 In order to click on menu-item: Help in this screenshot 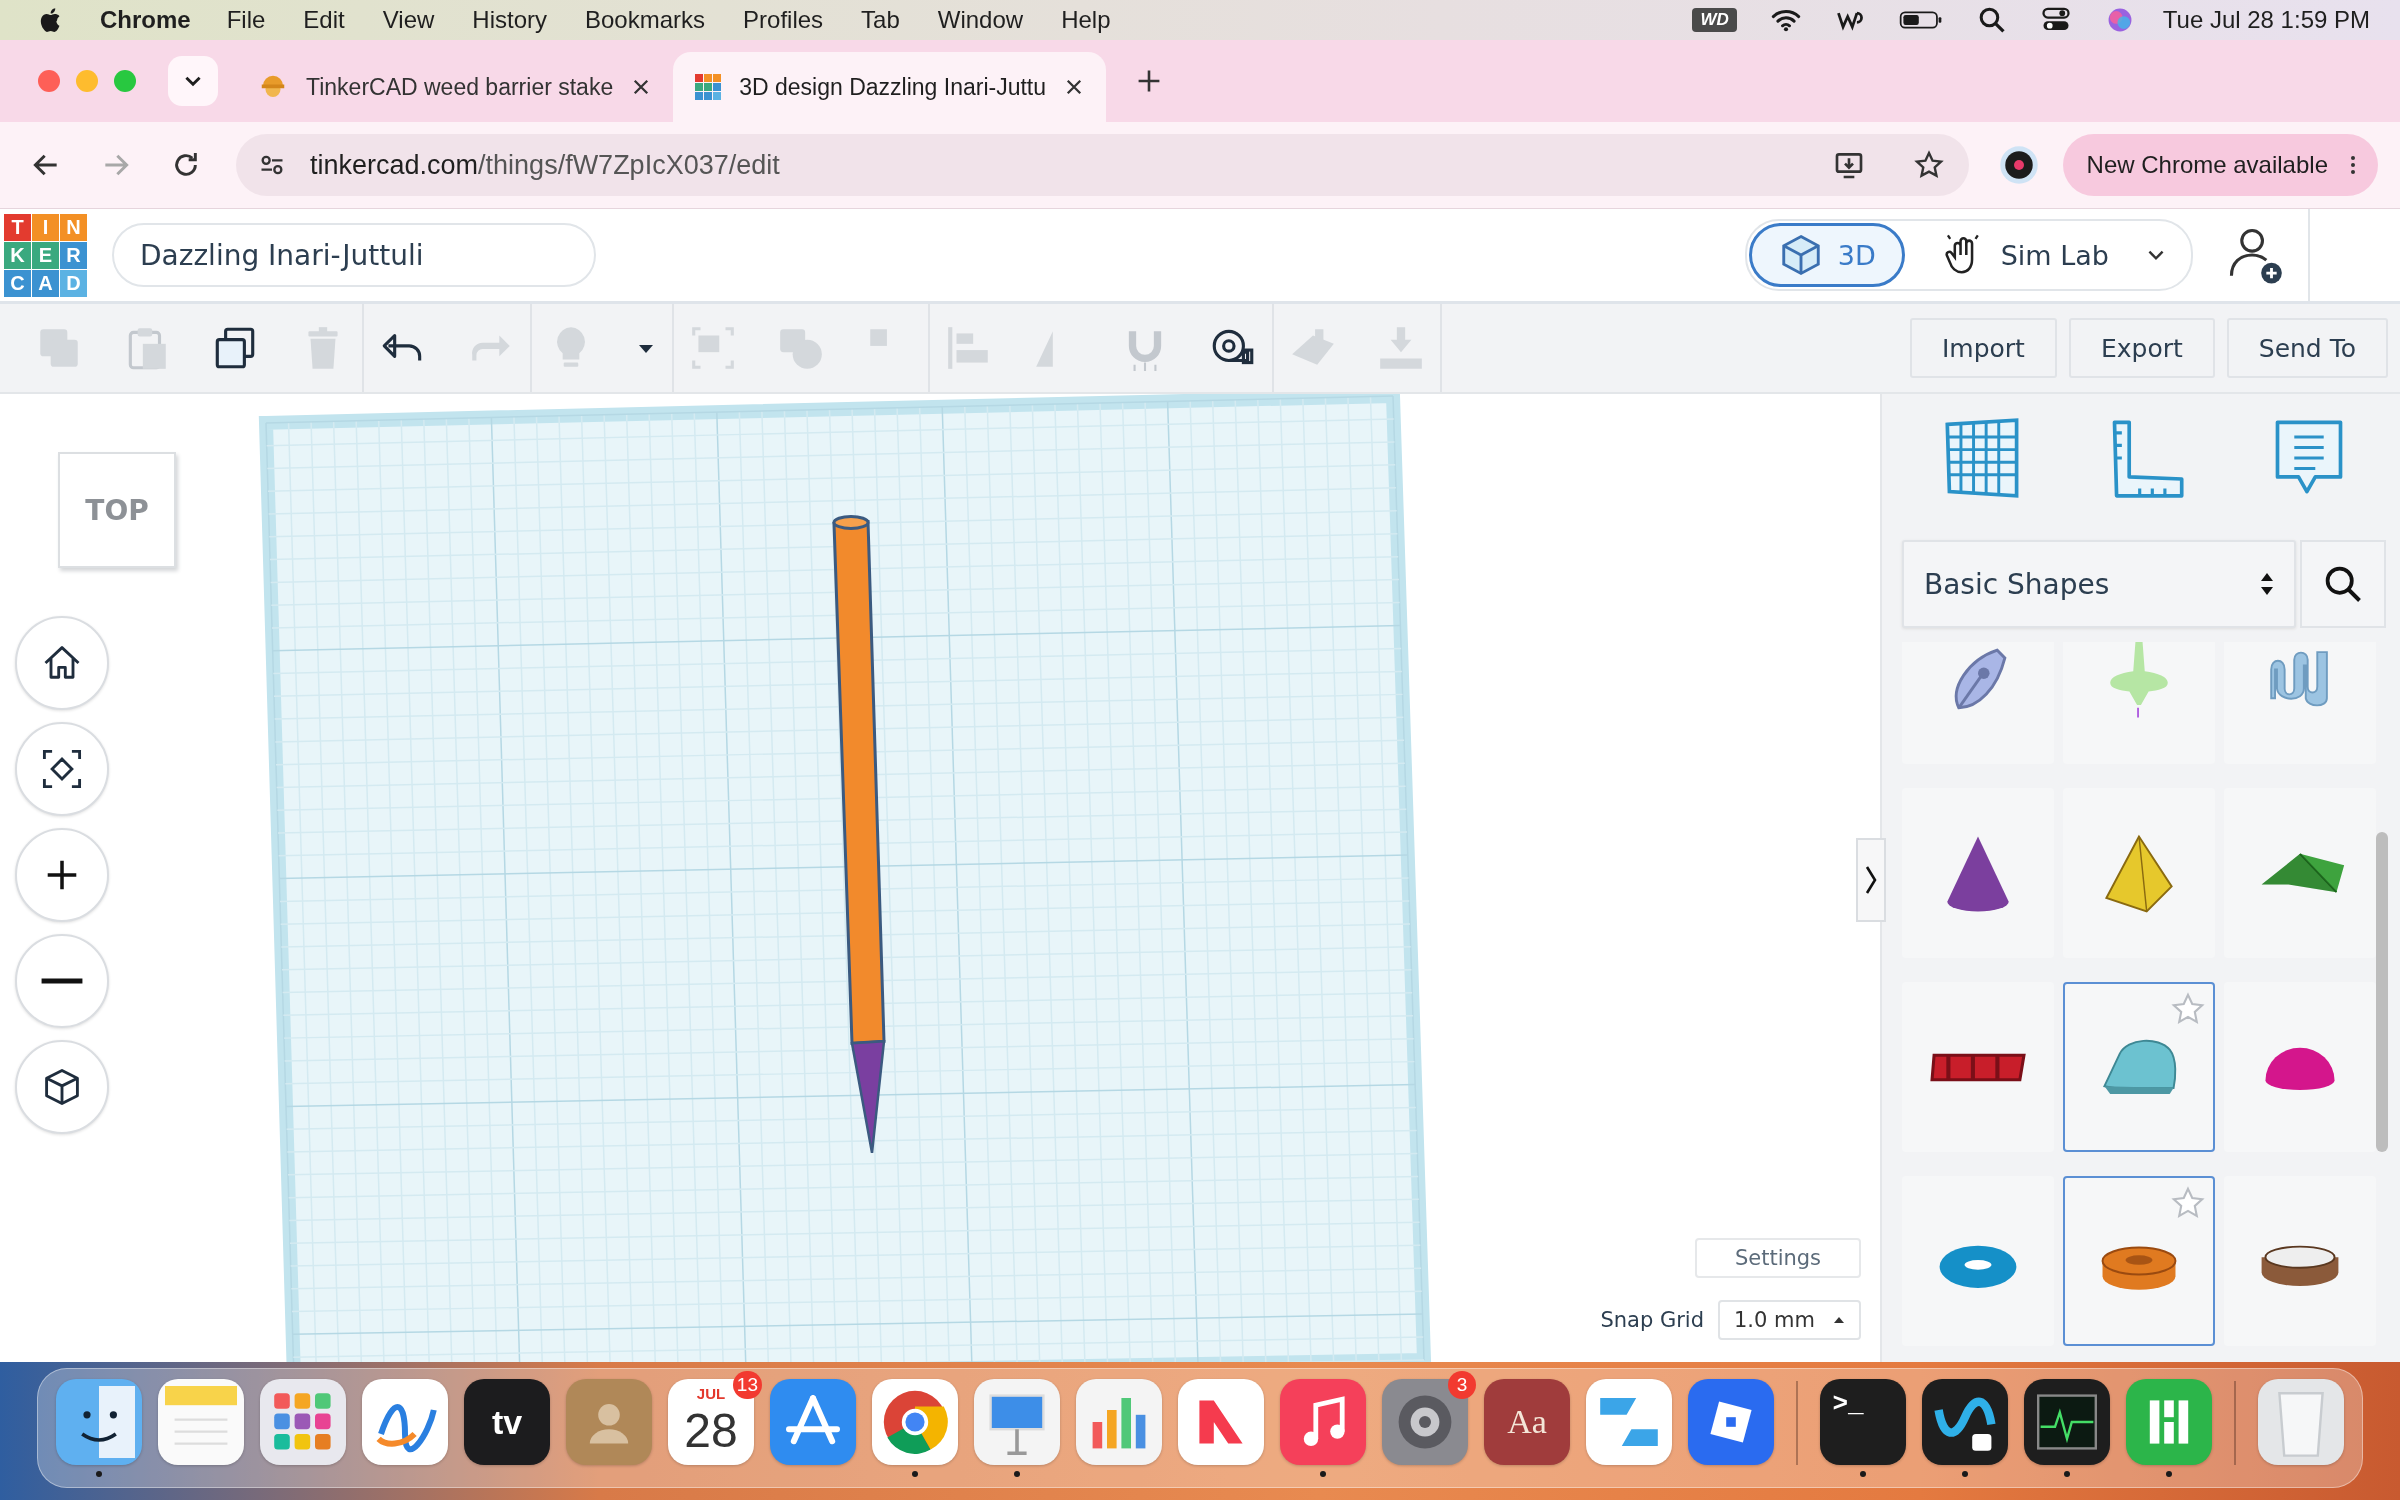, I will do `click(1086, 20)`.